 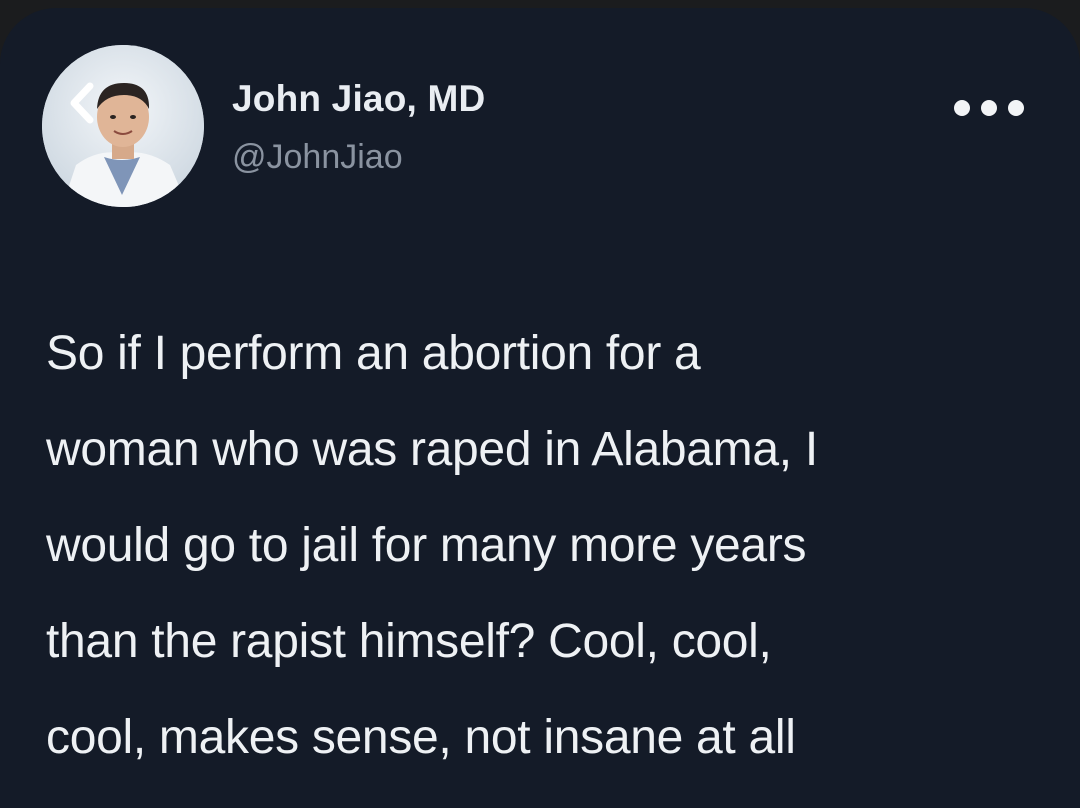 I want to click on more-horizontal-icon, so click(x=989, y=108).